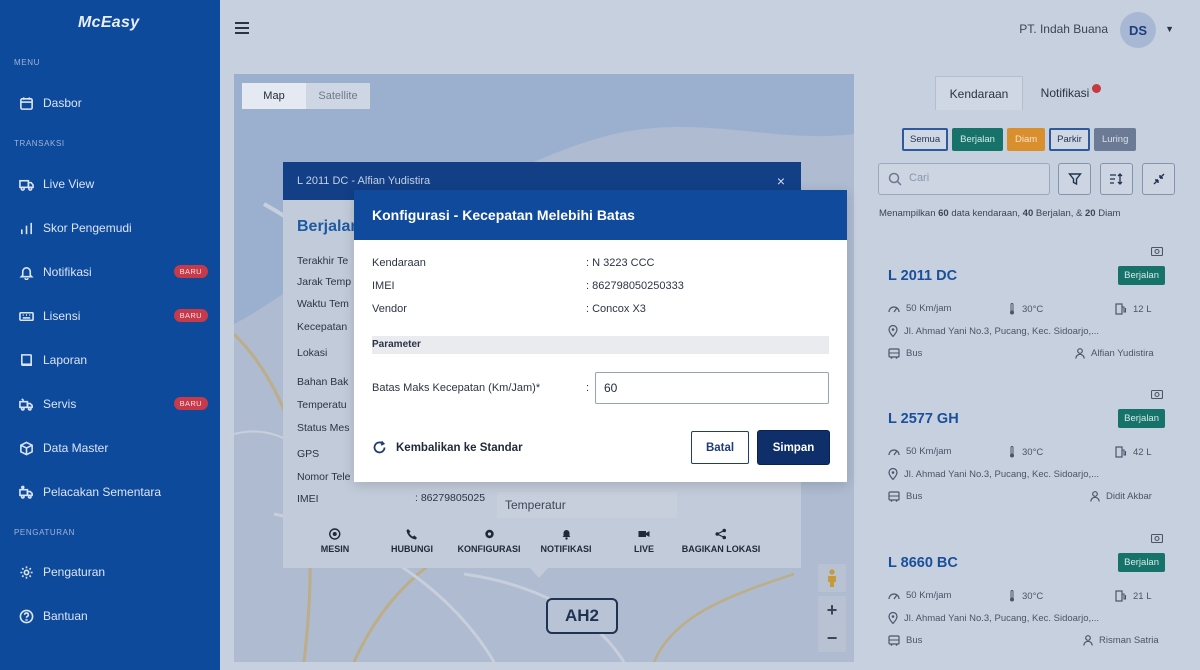 This screenshot has width=1200, height=670. Describe the element at coordinates (322, 327) in the screenshot. I see `info-label: Kecepatan` at that location.